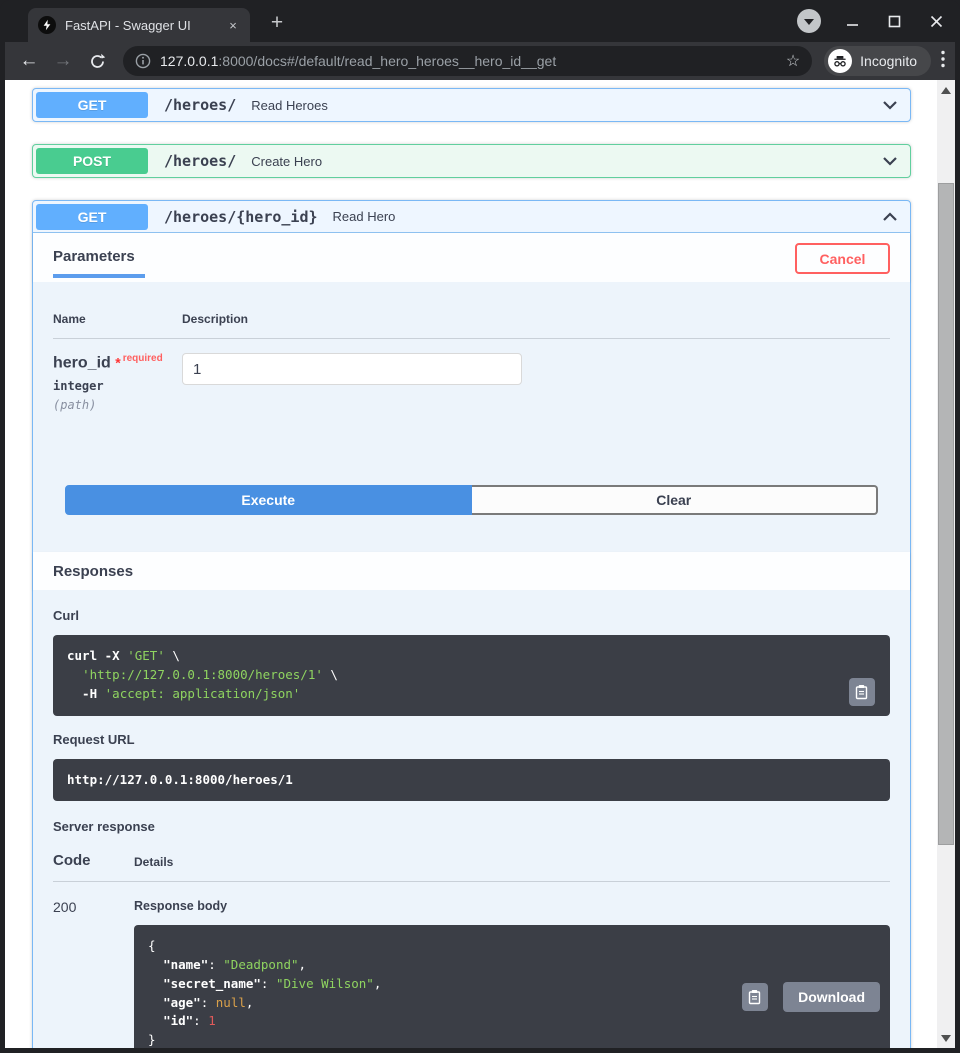 Image resolution: width=960 pixels, height=1053 pixels. Describe the element at coordinates (480, 21) in the screenshot. I see `tab-strip: FastAPI - Swagger UI × +` at that location.